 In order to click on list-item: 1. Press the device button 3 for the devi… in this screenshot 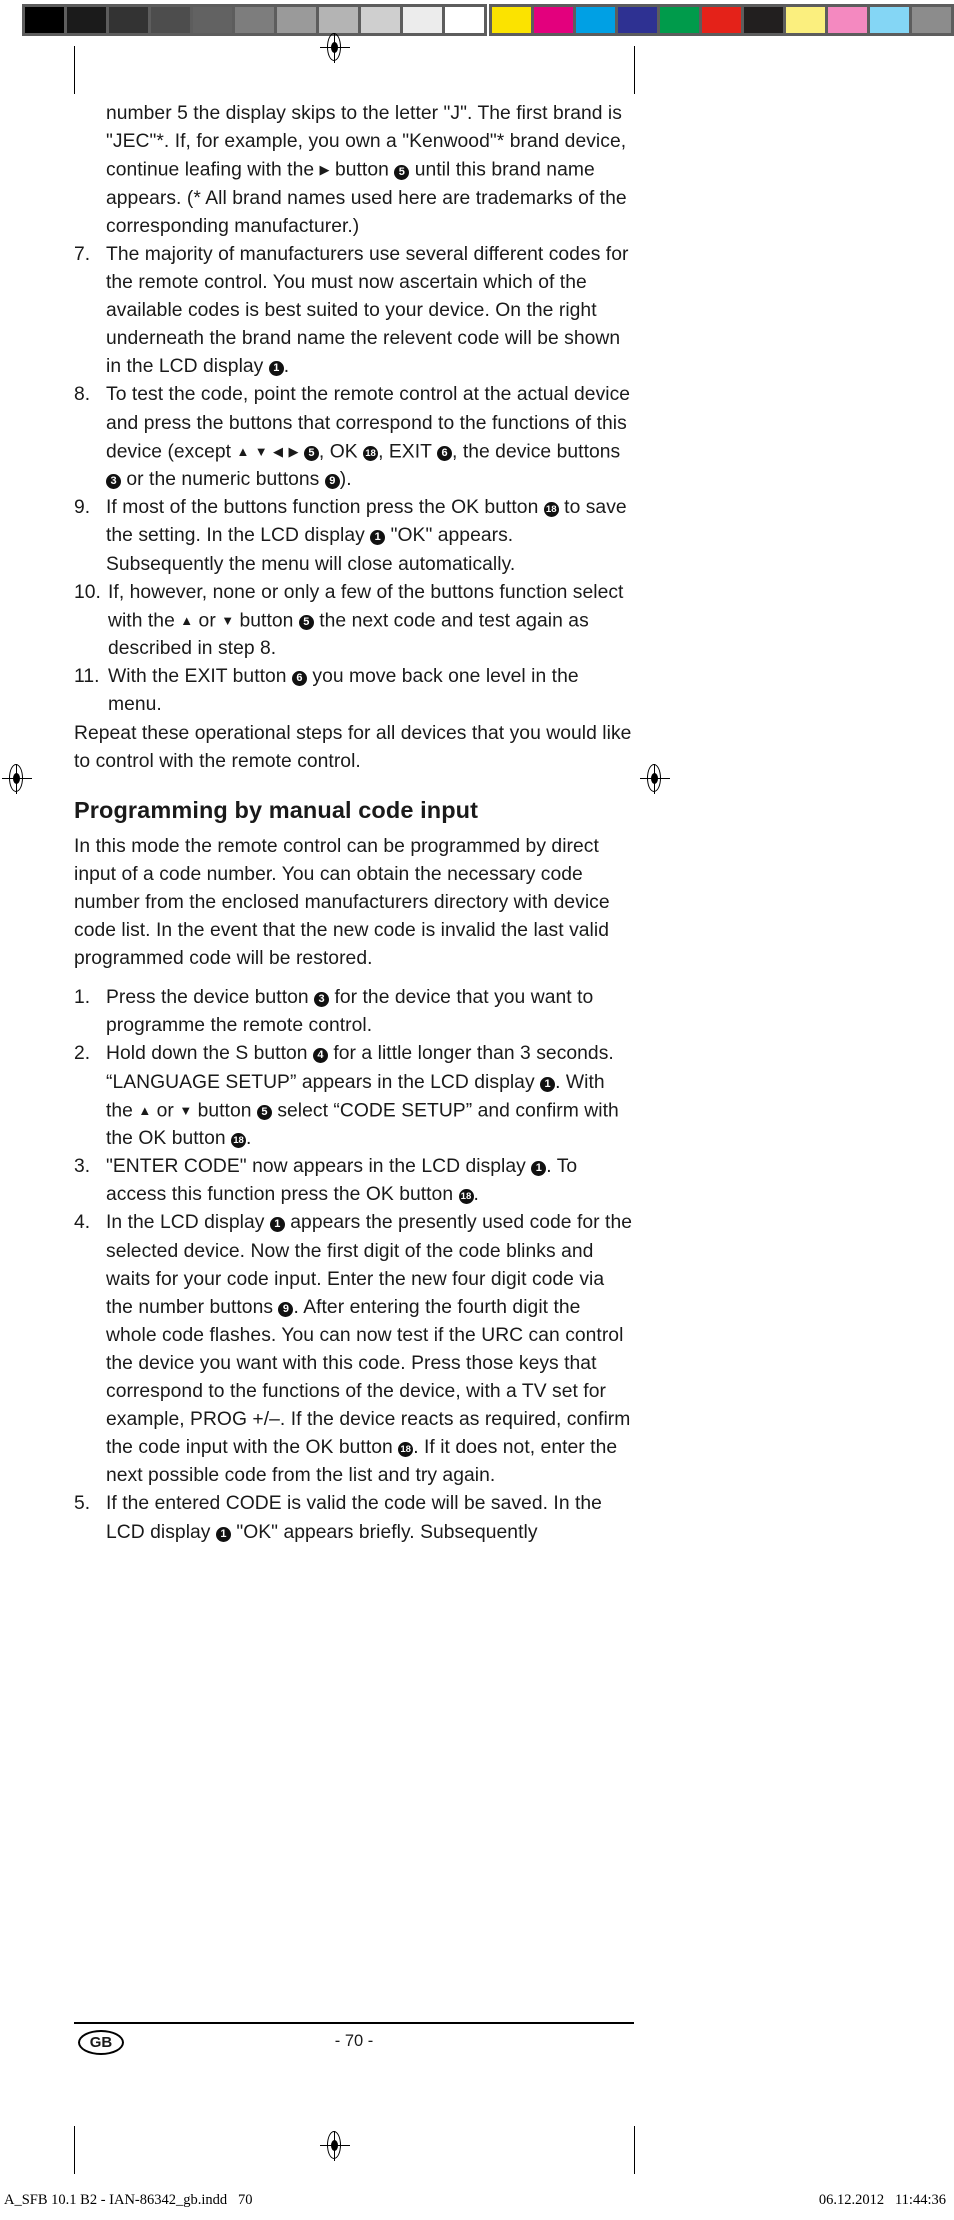, I will do `click(354, 1012)`.